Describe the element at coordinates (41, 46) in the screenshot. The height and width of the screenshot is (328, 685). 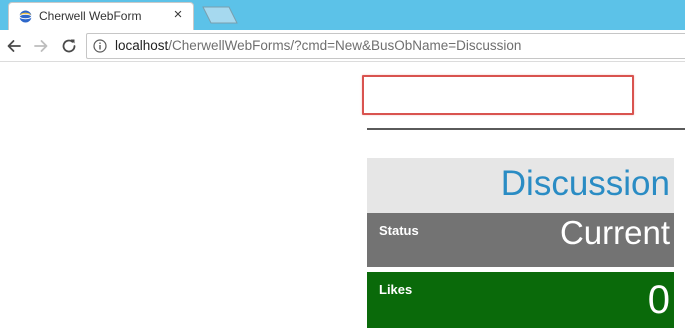
I see `forward-arrow-icon` at that location.